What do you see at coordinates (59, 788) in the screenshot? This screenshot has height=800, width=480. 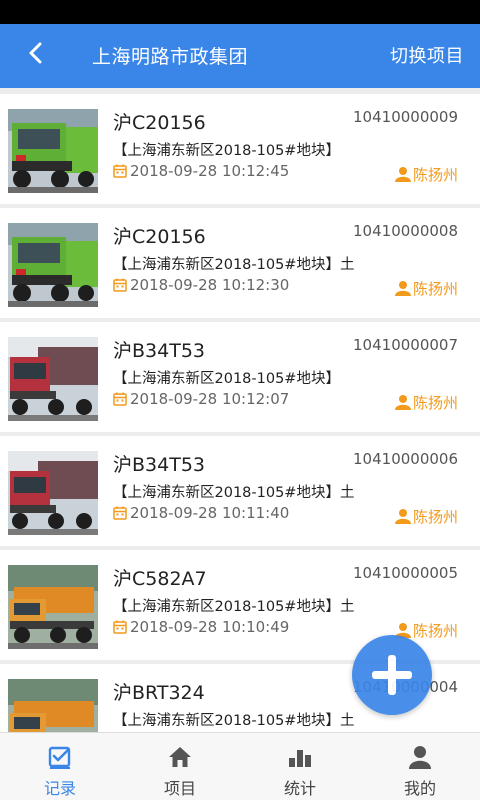 I see `tab-label: 记录` at bounding box center [59, 788].